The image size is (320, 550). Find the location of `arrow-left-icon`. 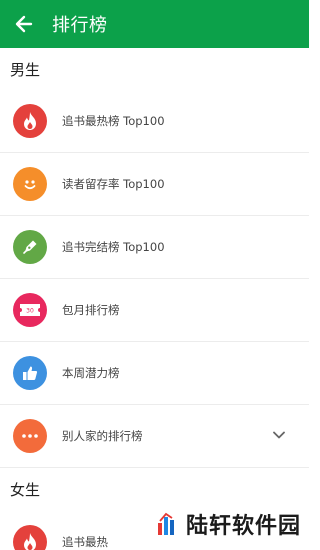

arrow-left-icon is located at coordinates (24, 24).